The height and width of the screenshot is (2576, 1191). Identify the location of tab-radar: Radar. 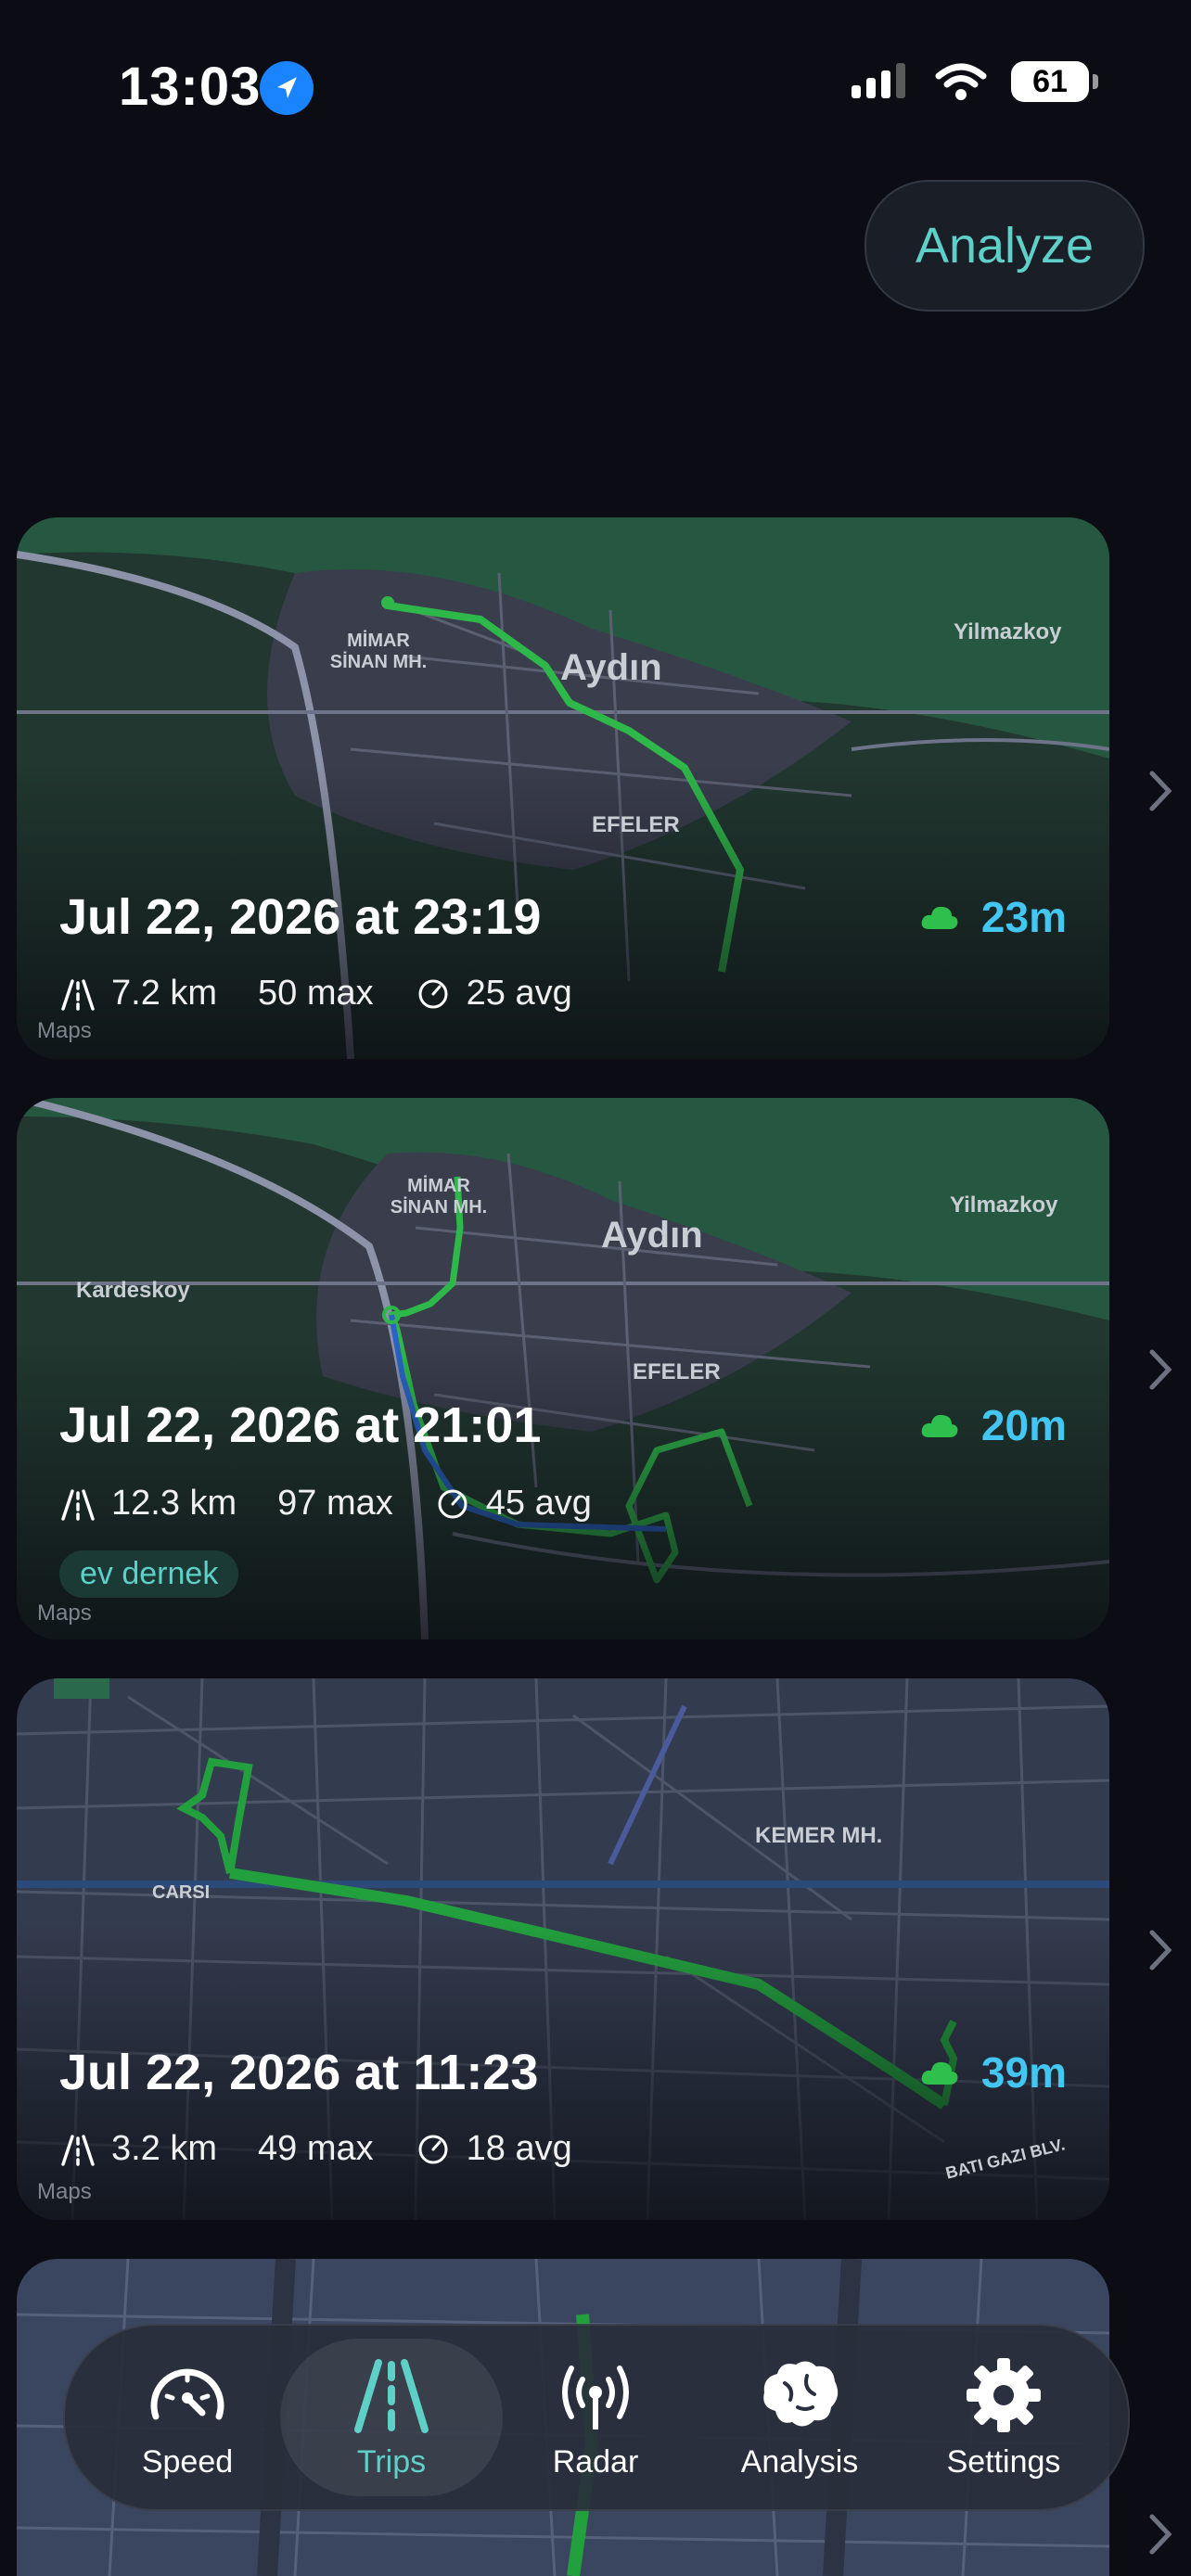
(595, 2418).